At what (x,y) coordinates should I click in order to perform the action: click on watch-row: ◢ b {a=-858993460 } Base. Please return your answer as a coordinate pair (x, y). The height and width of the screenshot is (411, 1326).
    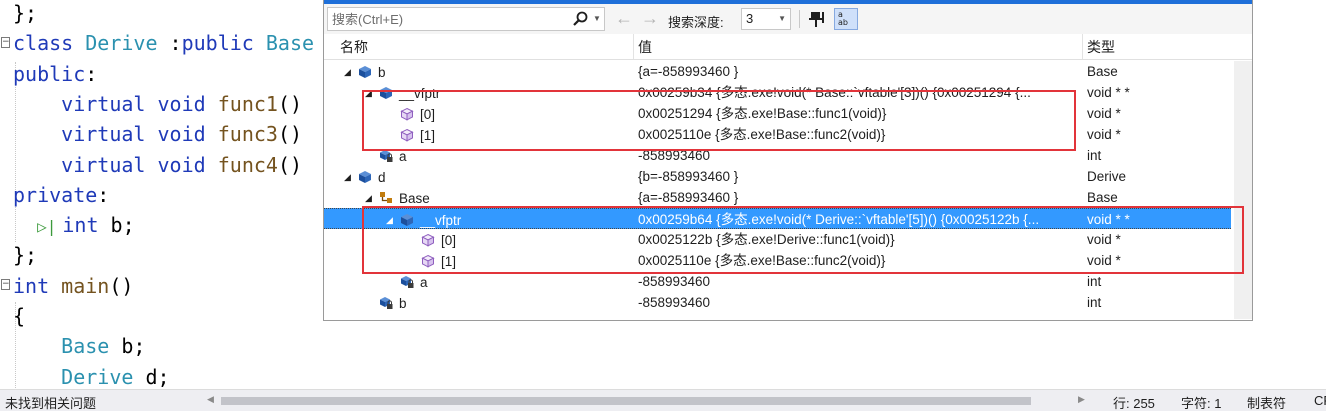
    Looking at the image, I should click on (777, 71).